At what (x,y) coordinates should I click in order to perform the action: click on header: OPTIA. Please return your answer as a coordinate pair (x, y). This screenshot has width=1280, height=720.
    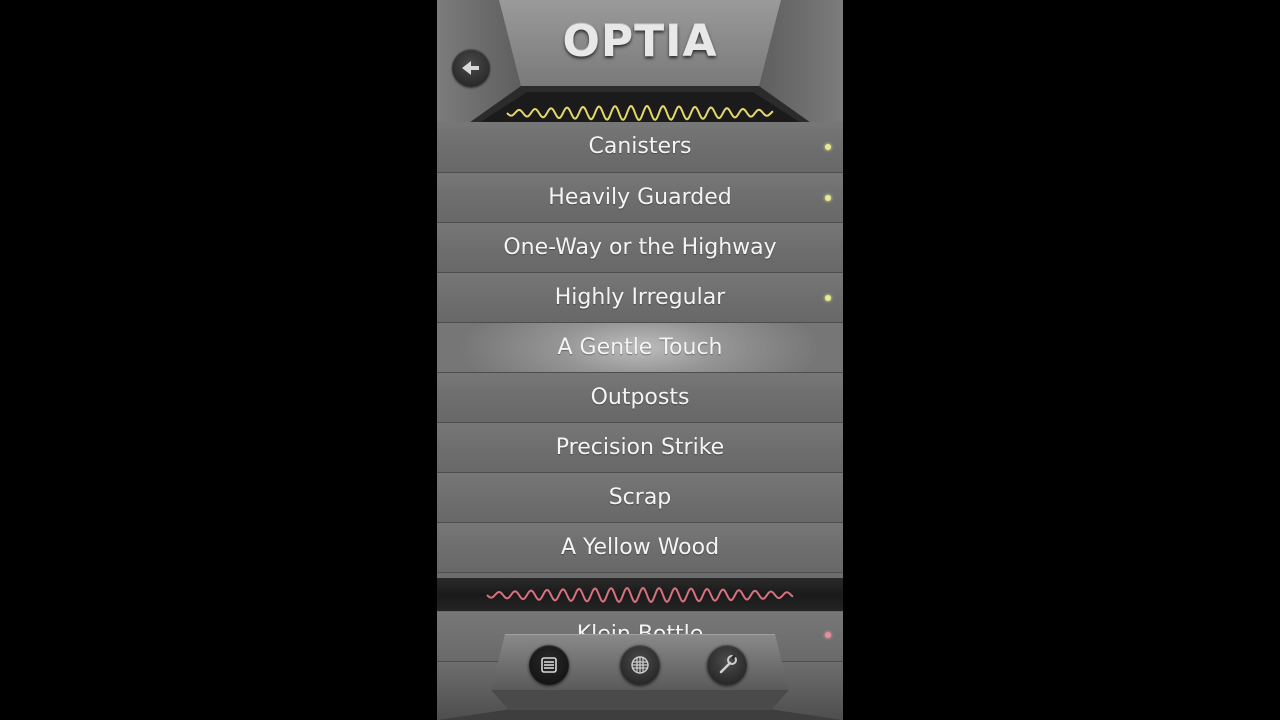
    Looking at the image, I should click on (640, 67).